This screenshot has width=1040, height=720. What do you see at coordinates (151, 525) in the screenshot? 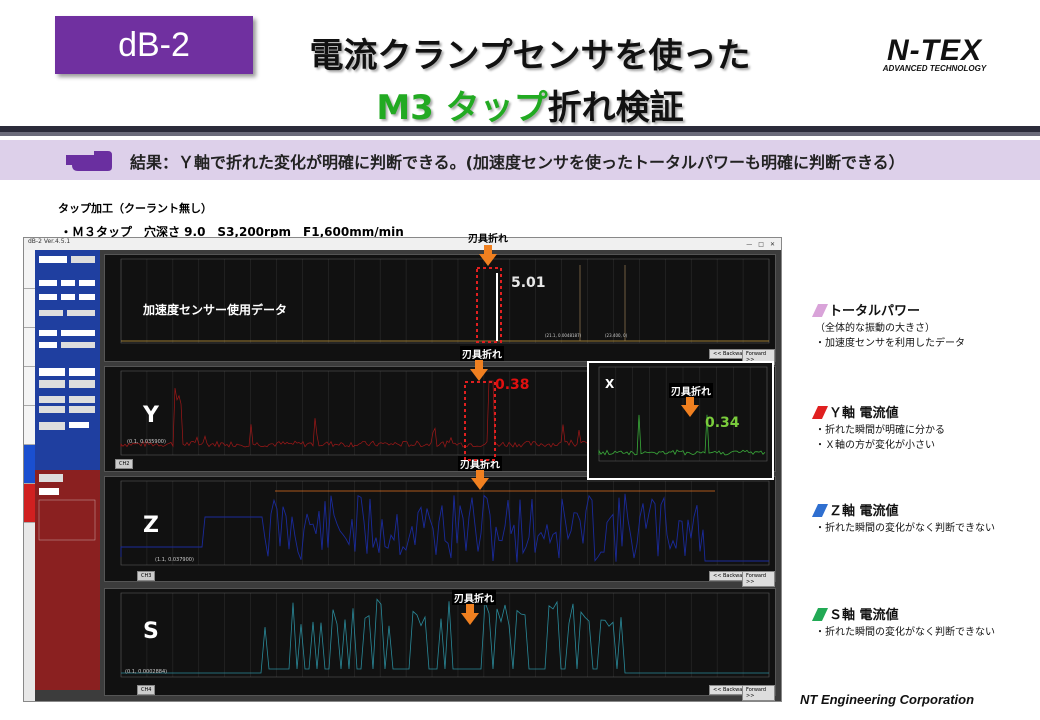
I see `z-axis-label: Z` at bounding box center [151, 525].